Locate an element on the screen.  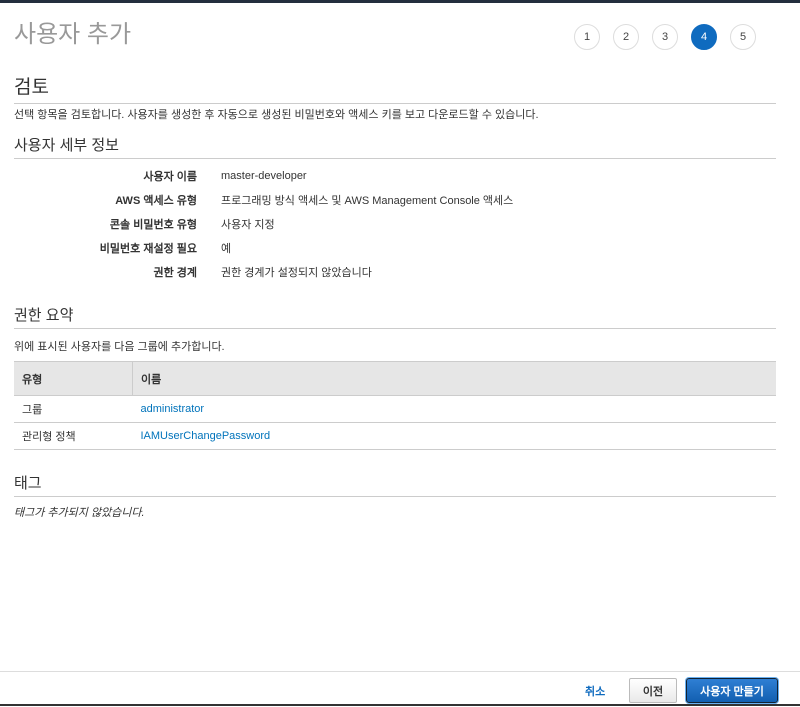
step-1: 1 is located at coordinates (587, 37).